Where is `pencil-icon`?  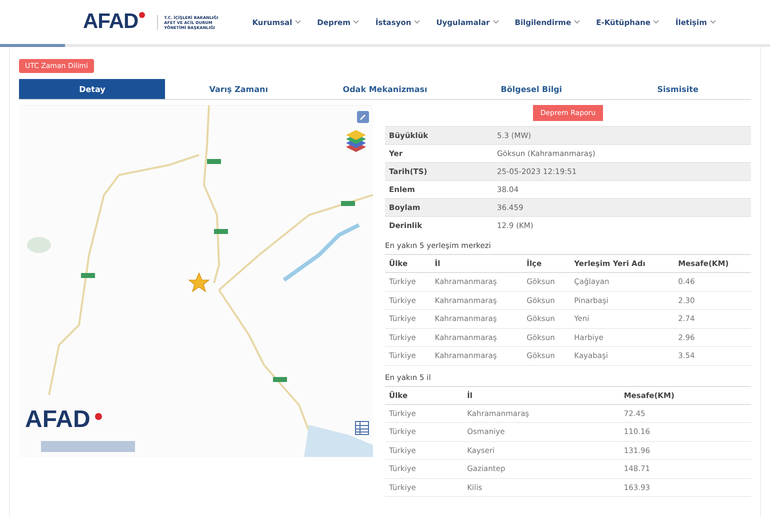
pencil-icon is located at coordinates (363, 117).